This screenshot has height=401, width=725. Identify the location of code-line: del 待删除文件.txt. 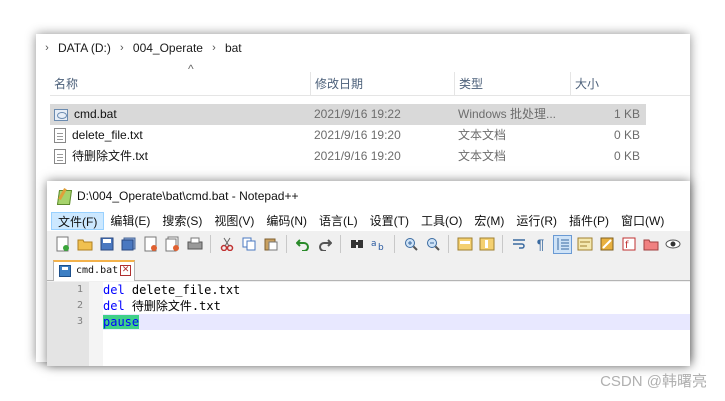
(396, 306).